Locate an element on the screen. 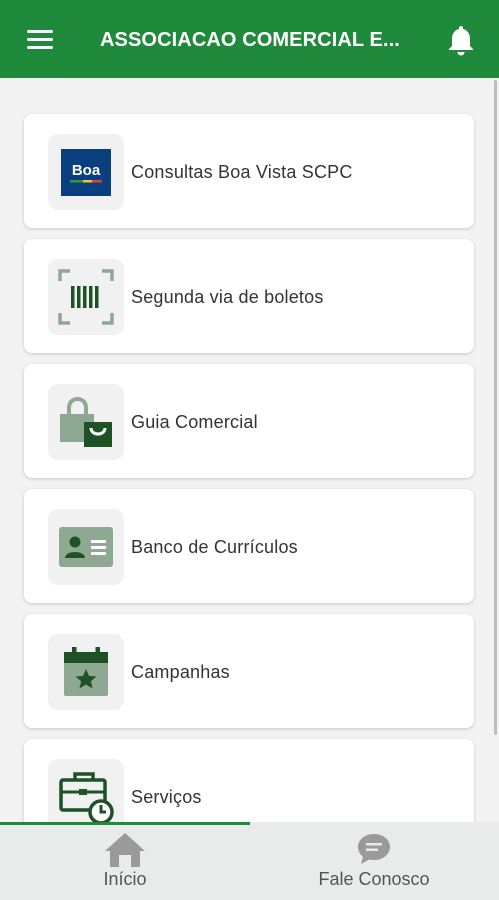 This screenshot has width=499, height=900. bottom-navigation: Início Fale Conosco is located at coordinates (249, 861).